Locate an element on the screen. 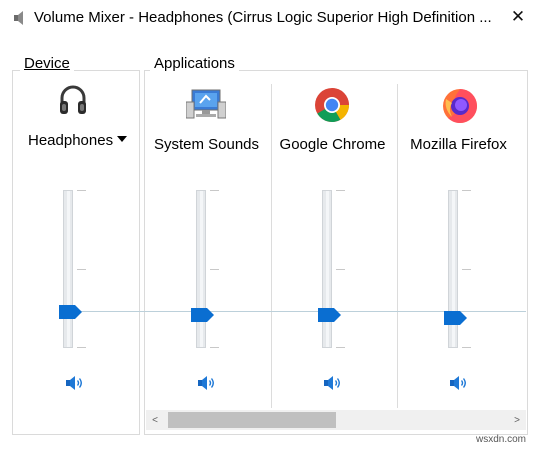 The width and height of the screenshot is (538, 450). dropdown-caret-icon is located at coordinates (122, 139).